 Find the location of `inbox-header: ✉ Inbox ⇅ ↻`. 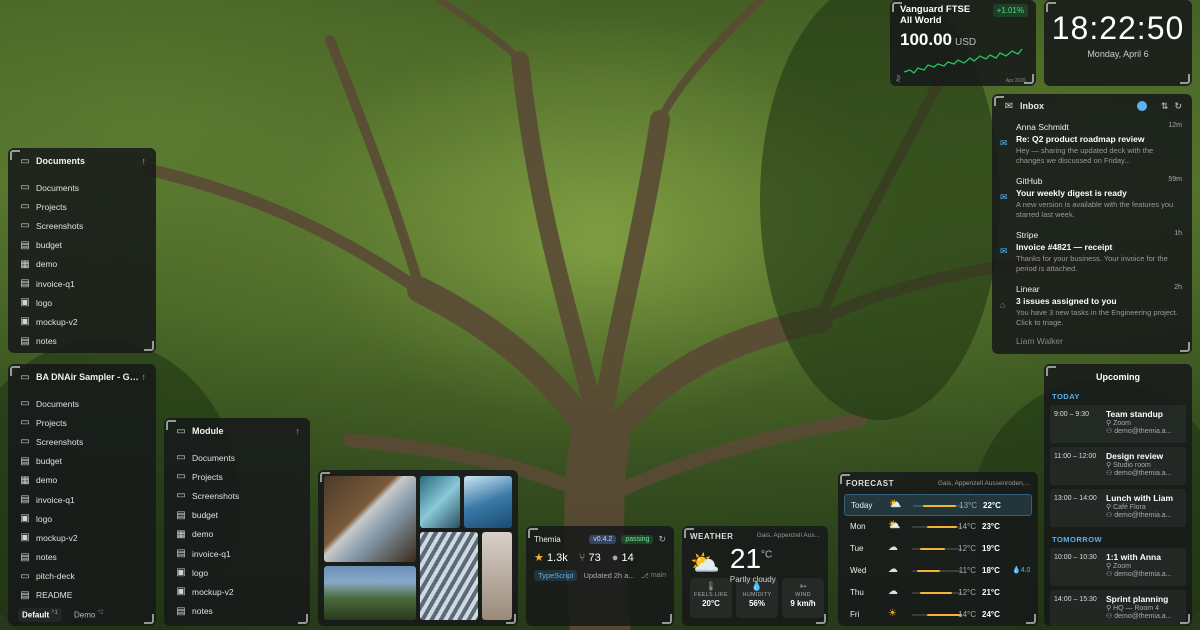

inbox-header: ✉ Inbox ⇅ ↻ is located at coordinates (1092, 106).